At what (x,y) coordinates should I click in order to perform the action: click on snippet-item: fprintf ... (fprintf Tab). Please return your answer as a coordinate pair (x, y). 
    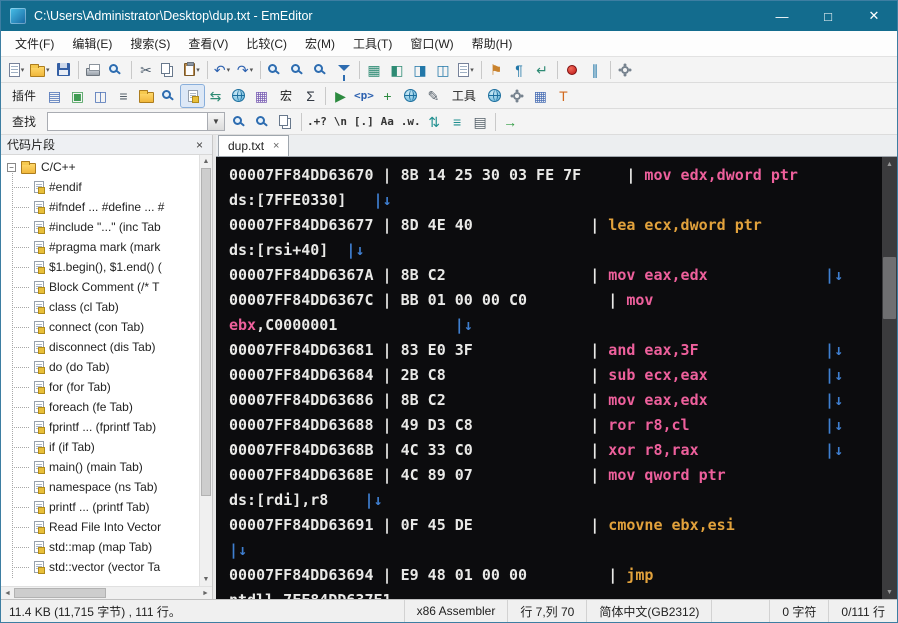
    Looking at the image, I should click on (100, 427).